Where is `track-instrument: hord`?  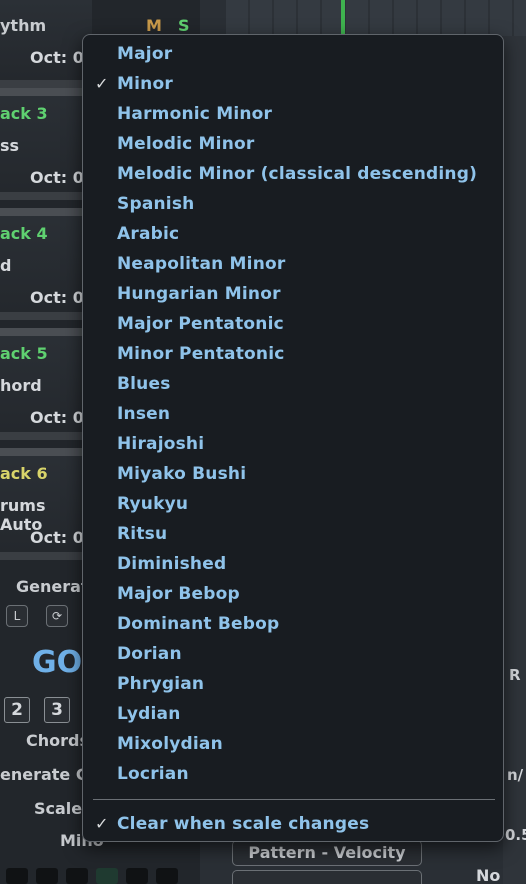
track-instrument: hord is located at coordinates (21, 385).